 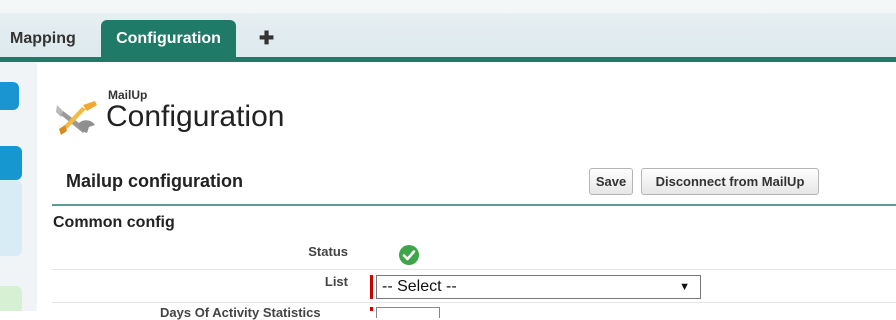 What do you see at coordinates (114, 222) in the screenshot?
I see `subsection-title: Common config` at bounding box center [114, 222].